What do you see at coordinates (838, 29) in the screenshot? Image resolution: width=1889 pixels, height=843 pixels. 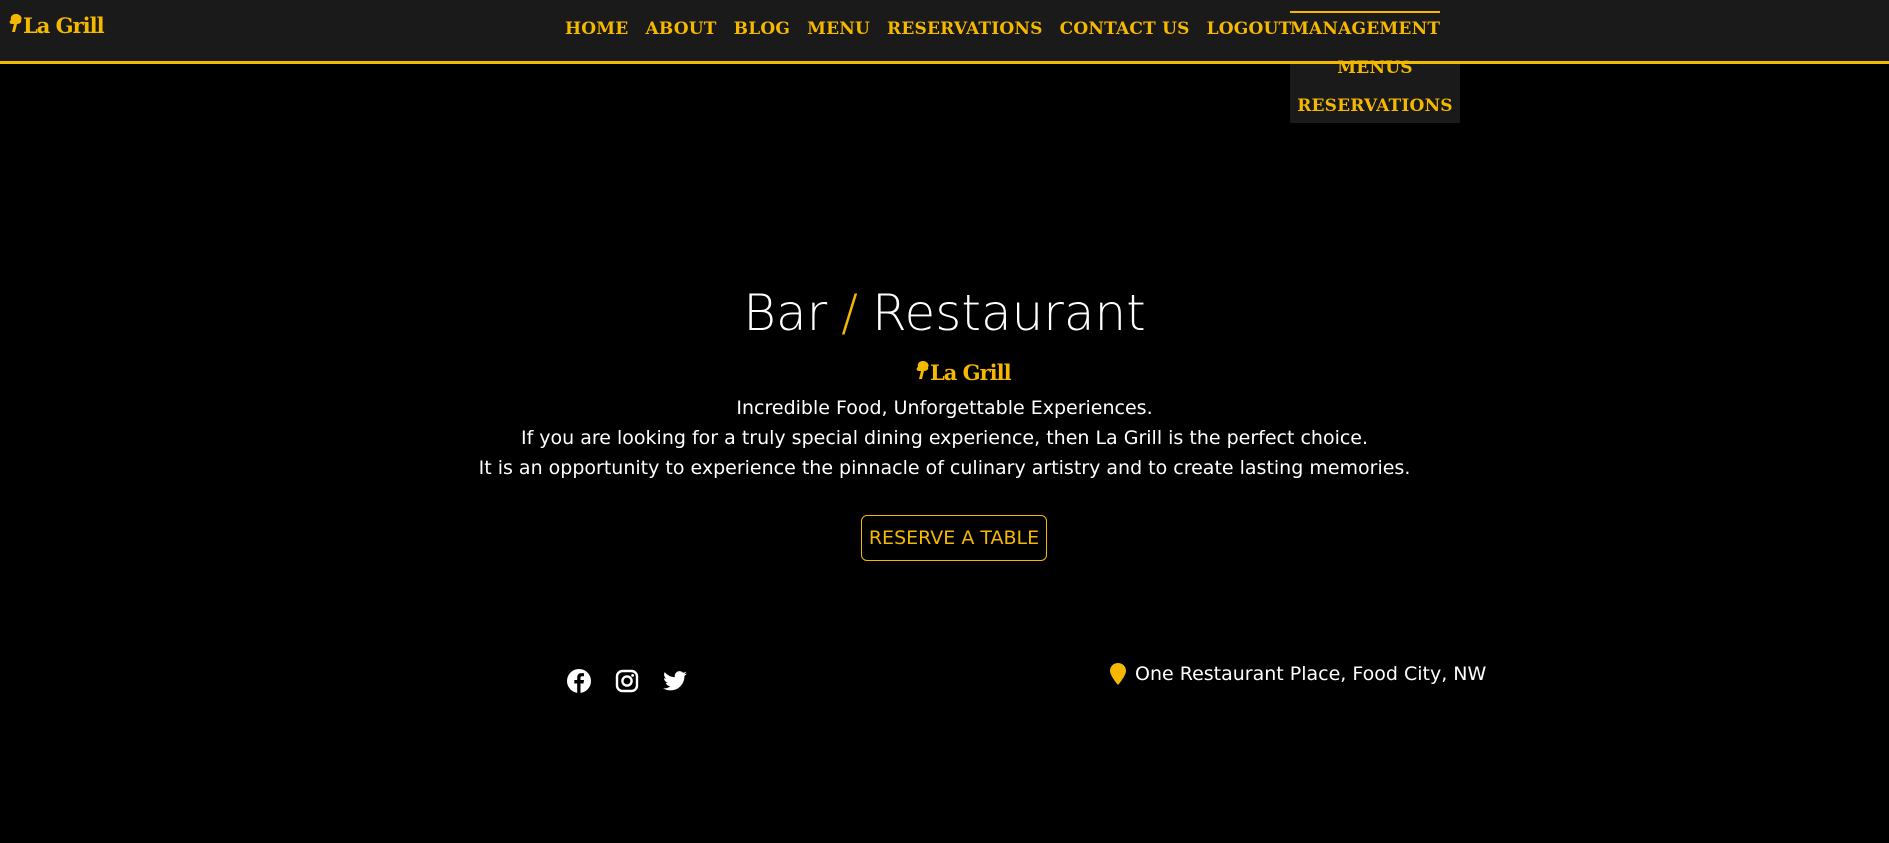 I see `nav-menu-link: MENU` at bounding box center [838, 29].